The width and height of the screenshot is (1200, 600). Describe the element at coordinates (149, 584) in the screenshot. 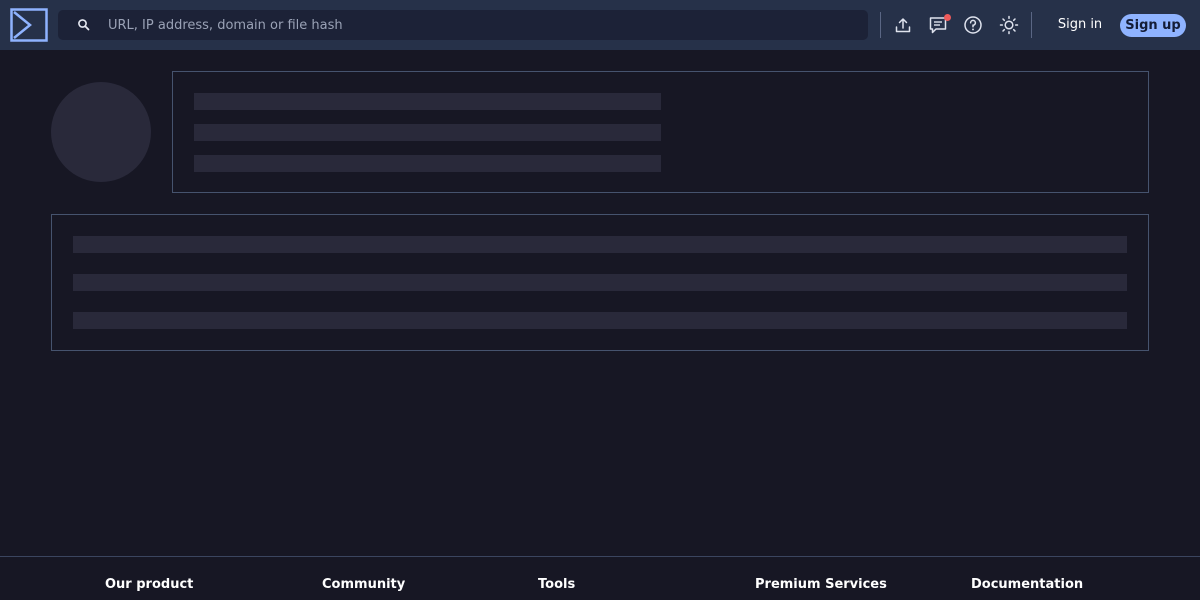

I see `footer-heading-our-product: Our product` at that location.